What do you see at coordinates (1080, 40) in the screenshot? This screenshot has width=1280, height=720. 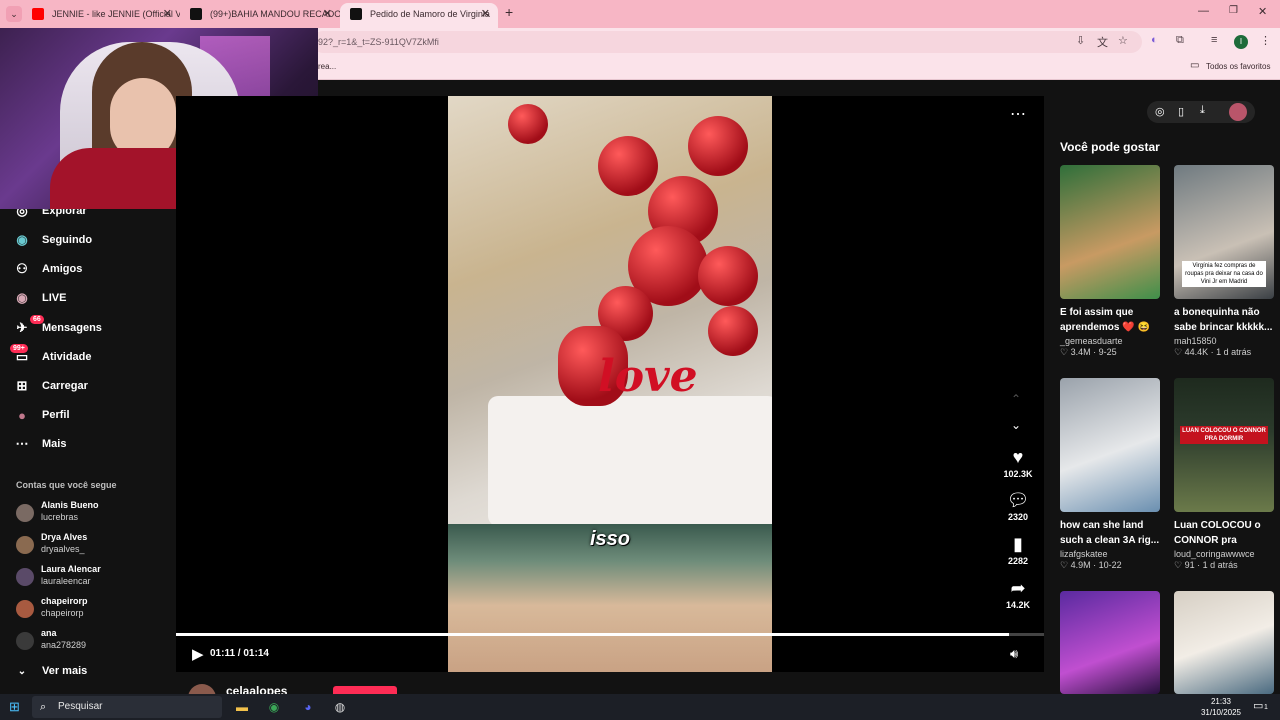 I see `install-icon: ⇩` at bounding box center [1080, 40].